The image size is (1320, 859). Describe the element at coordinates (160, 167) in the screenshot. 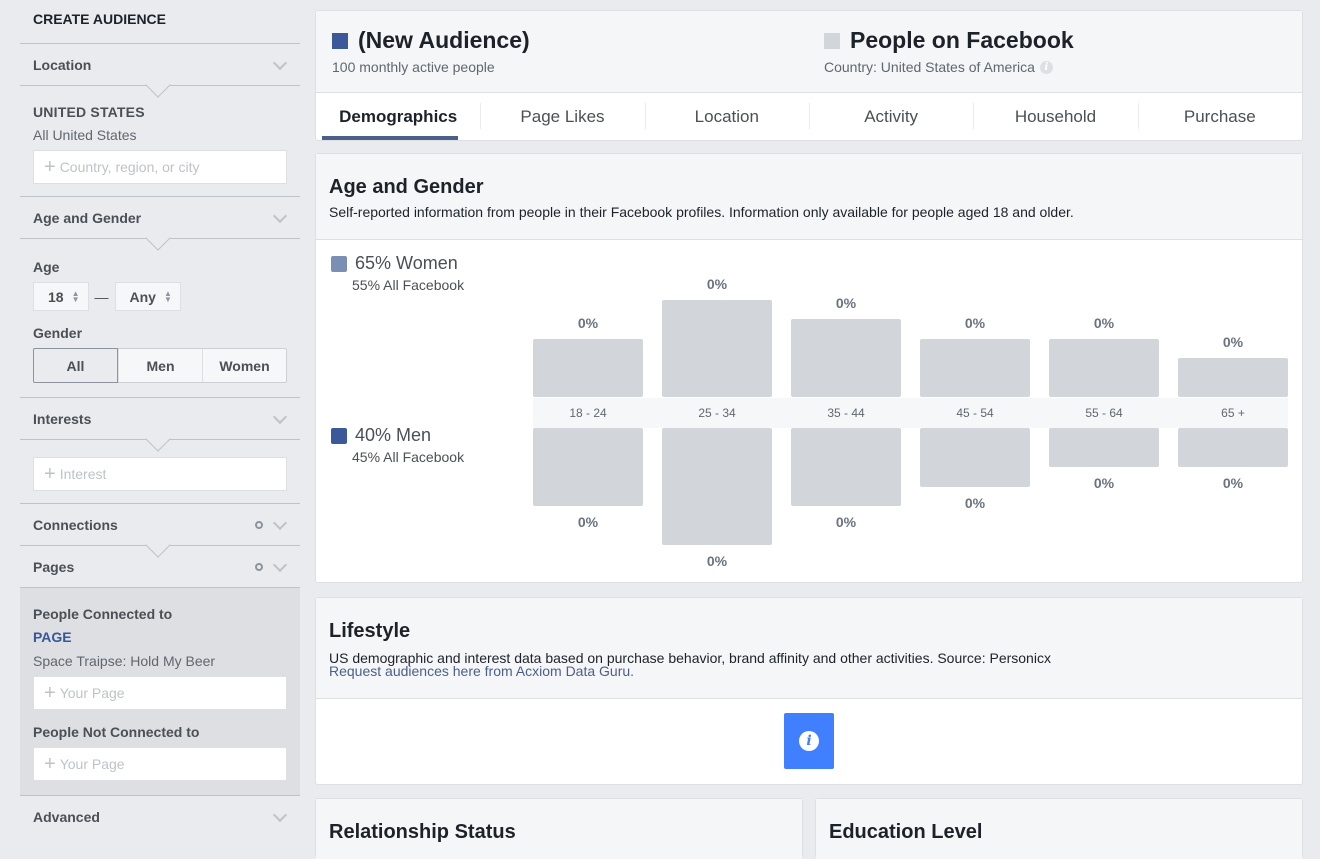

I see `location-input: + Country, region, or city` at that location.